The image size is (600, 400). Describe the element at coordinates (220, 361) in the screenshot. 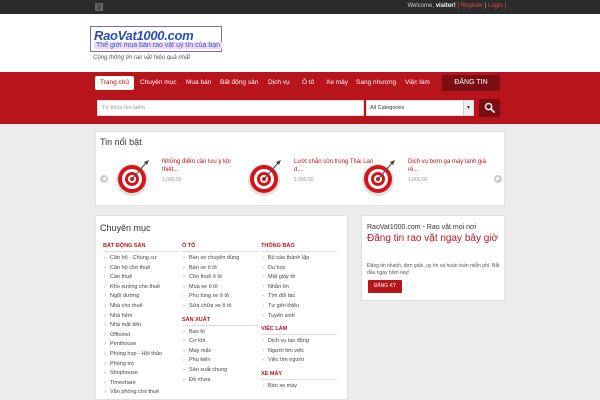

I see `category-link: Phụ kiện` at that location.